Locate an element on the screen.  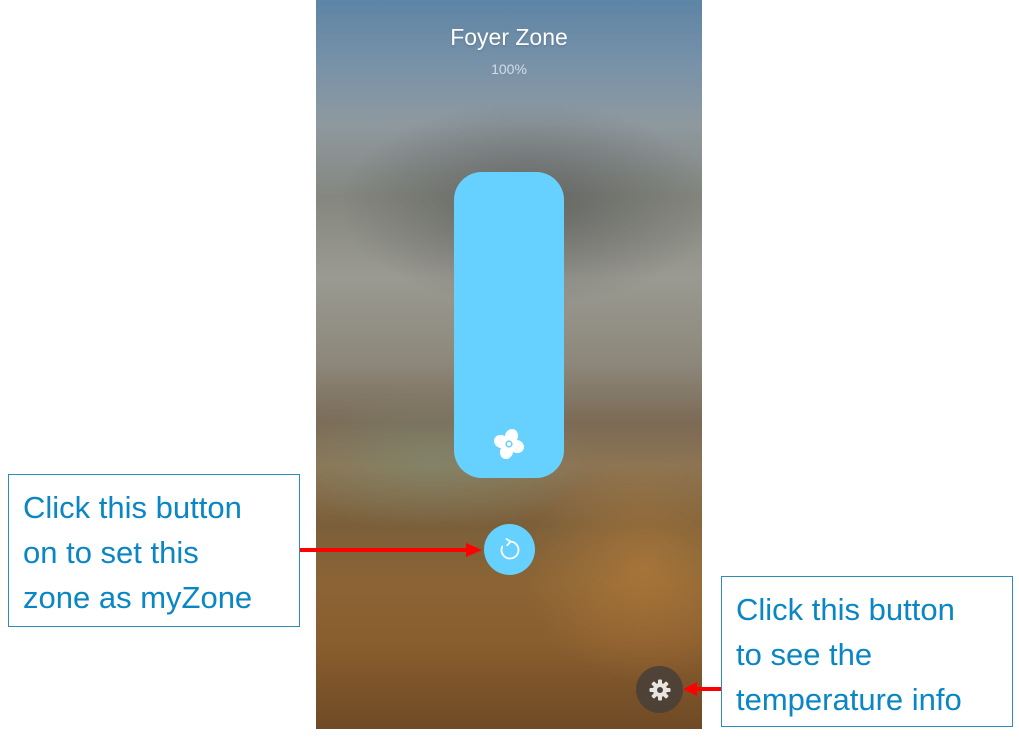
zone-title: Foyer Zone is located at coordinates (509, 37).